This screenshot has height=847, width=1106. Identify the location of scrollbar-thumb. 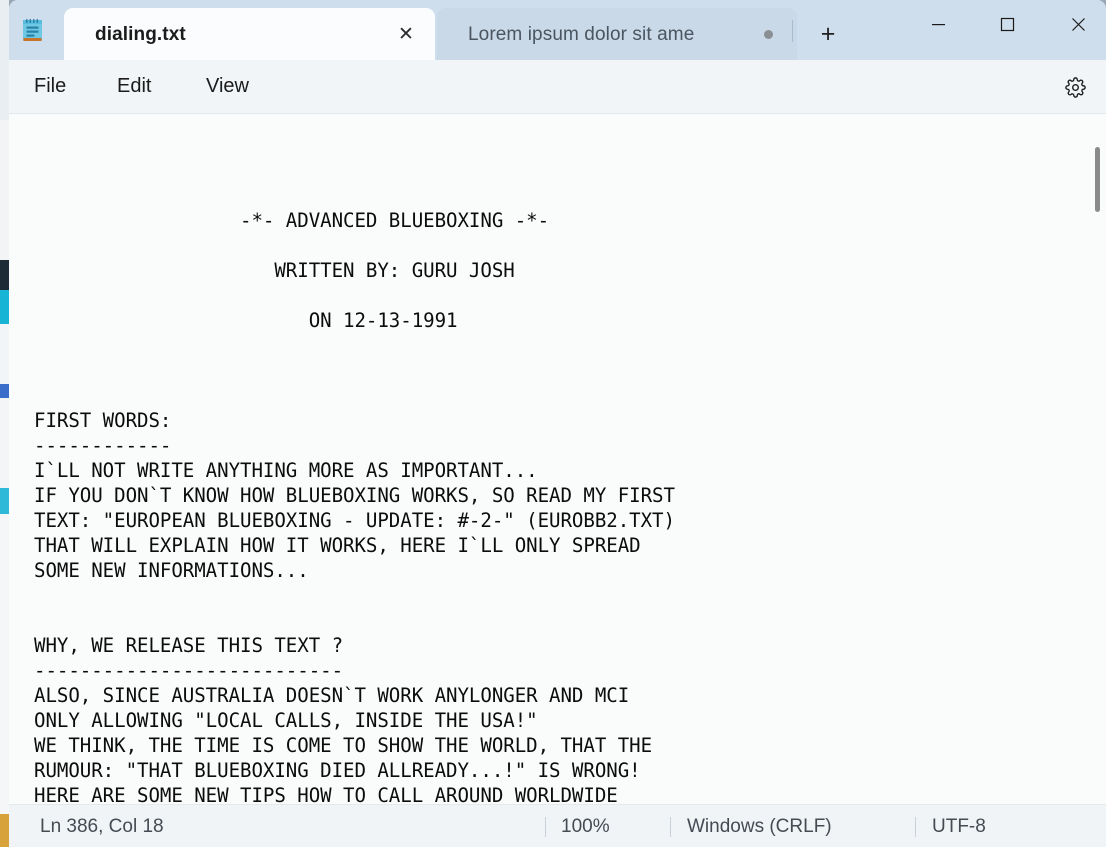
(1097, 179).